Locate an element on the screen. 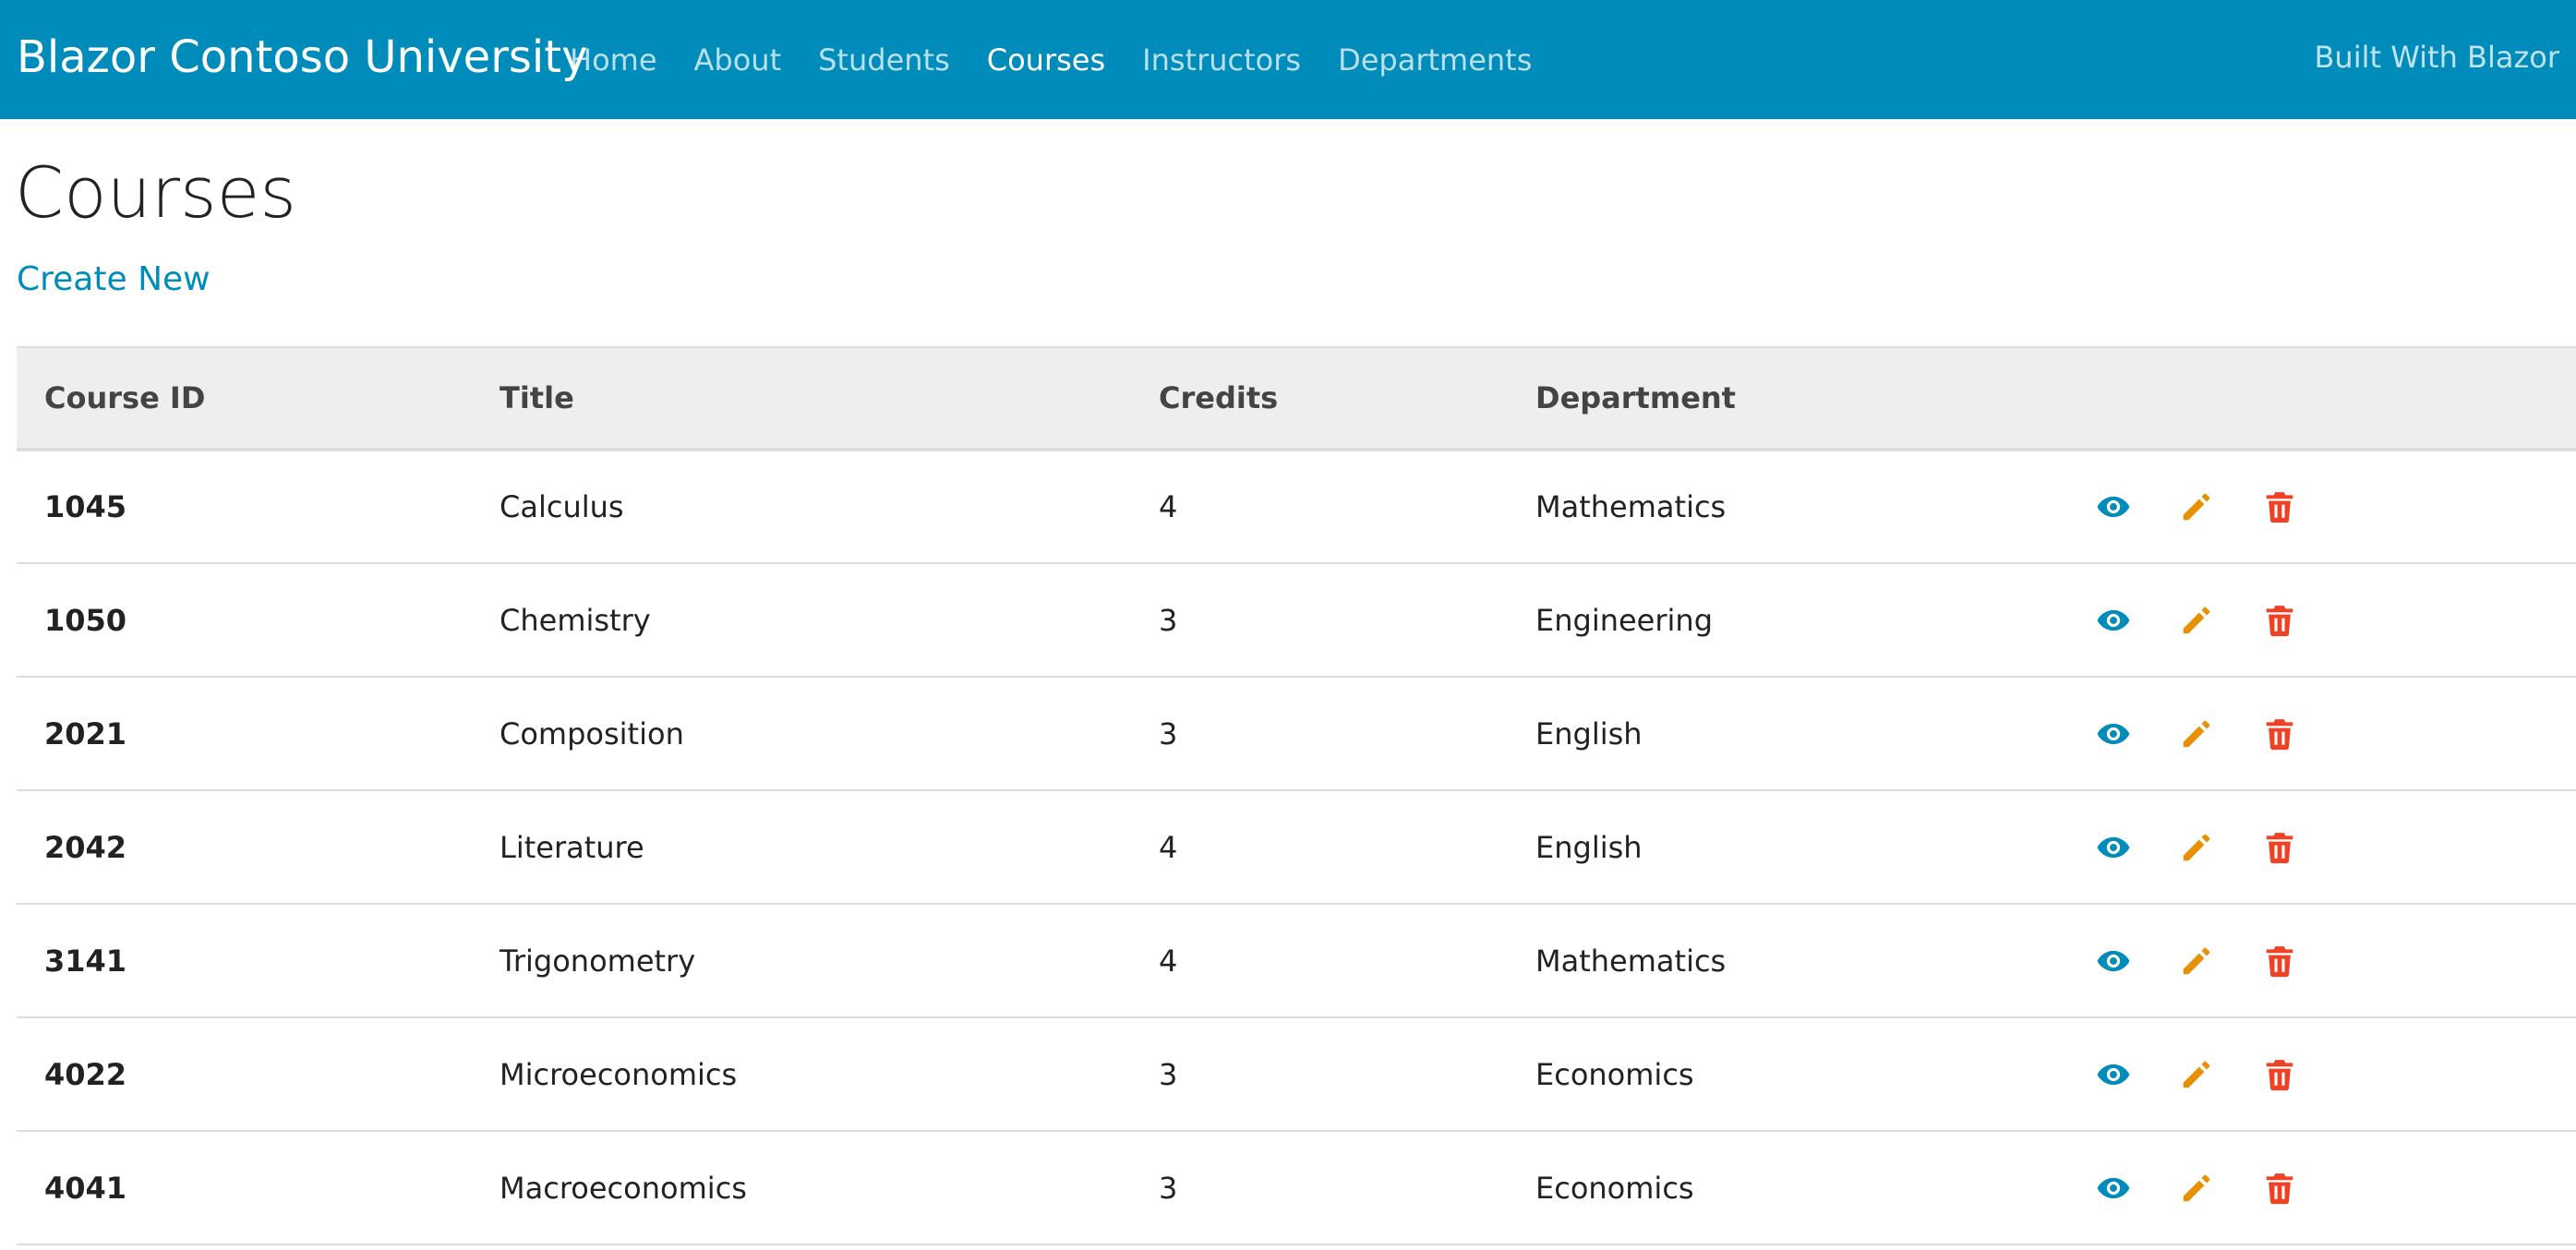  nav-item-instructors: Instructors is located at coordinates (1221, 60).